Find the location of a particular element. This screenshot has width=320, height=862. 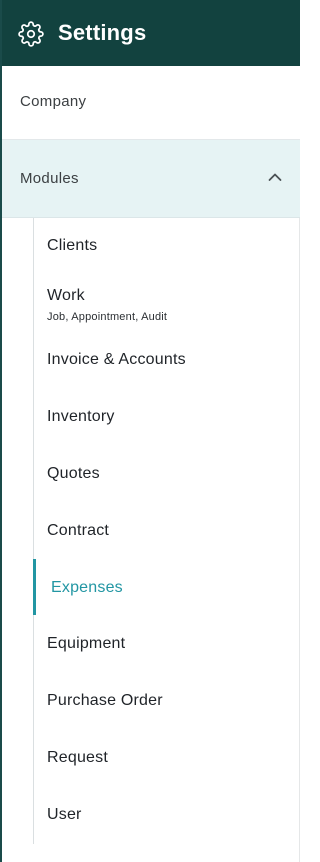

submenu-item-expenses: Expenses is located at coordinates (166, 587).